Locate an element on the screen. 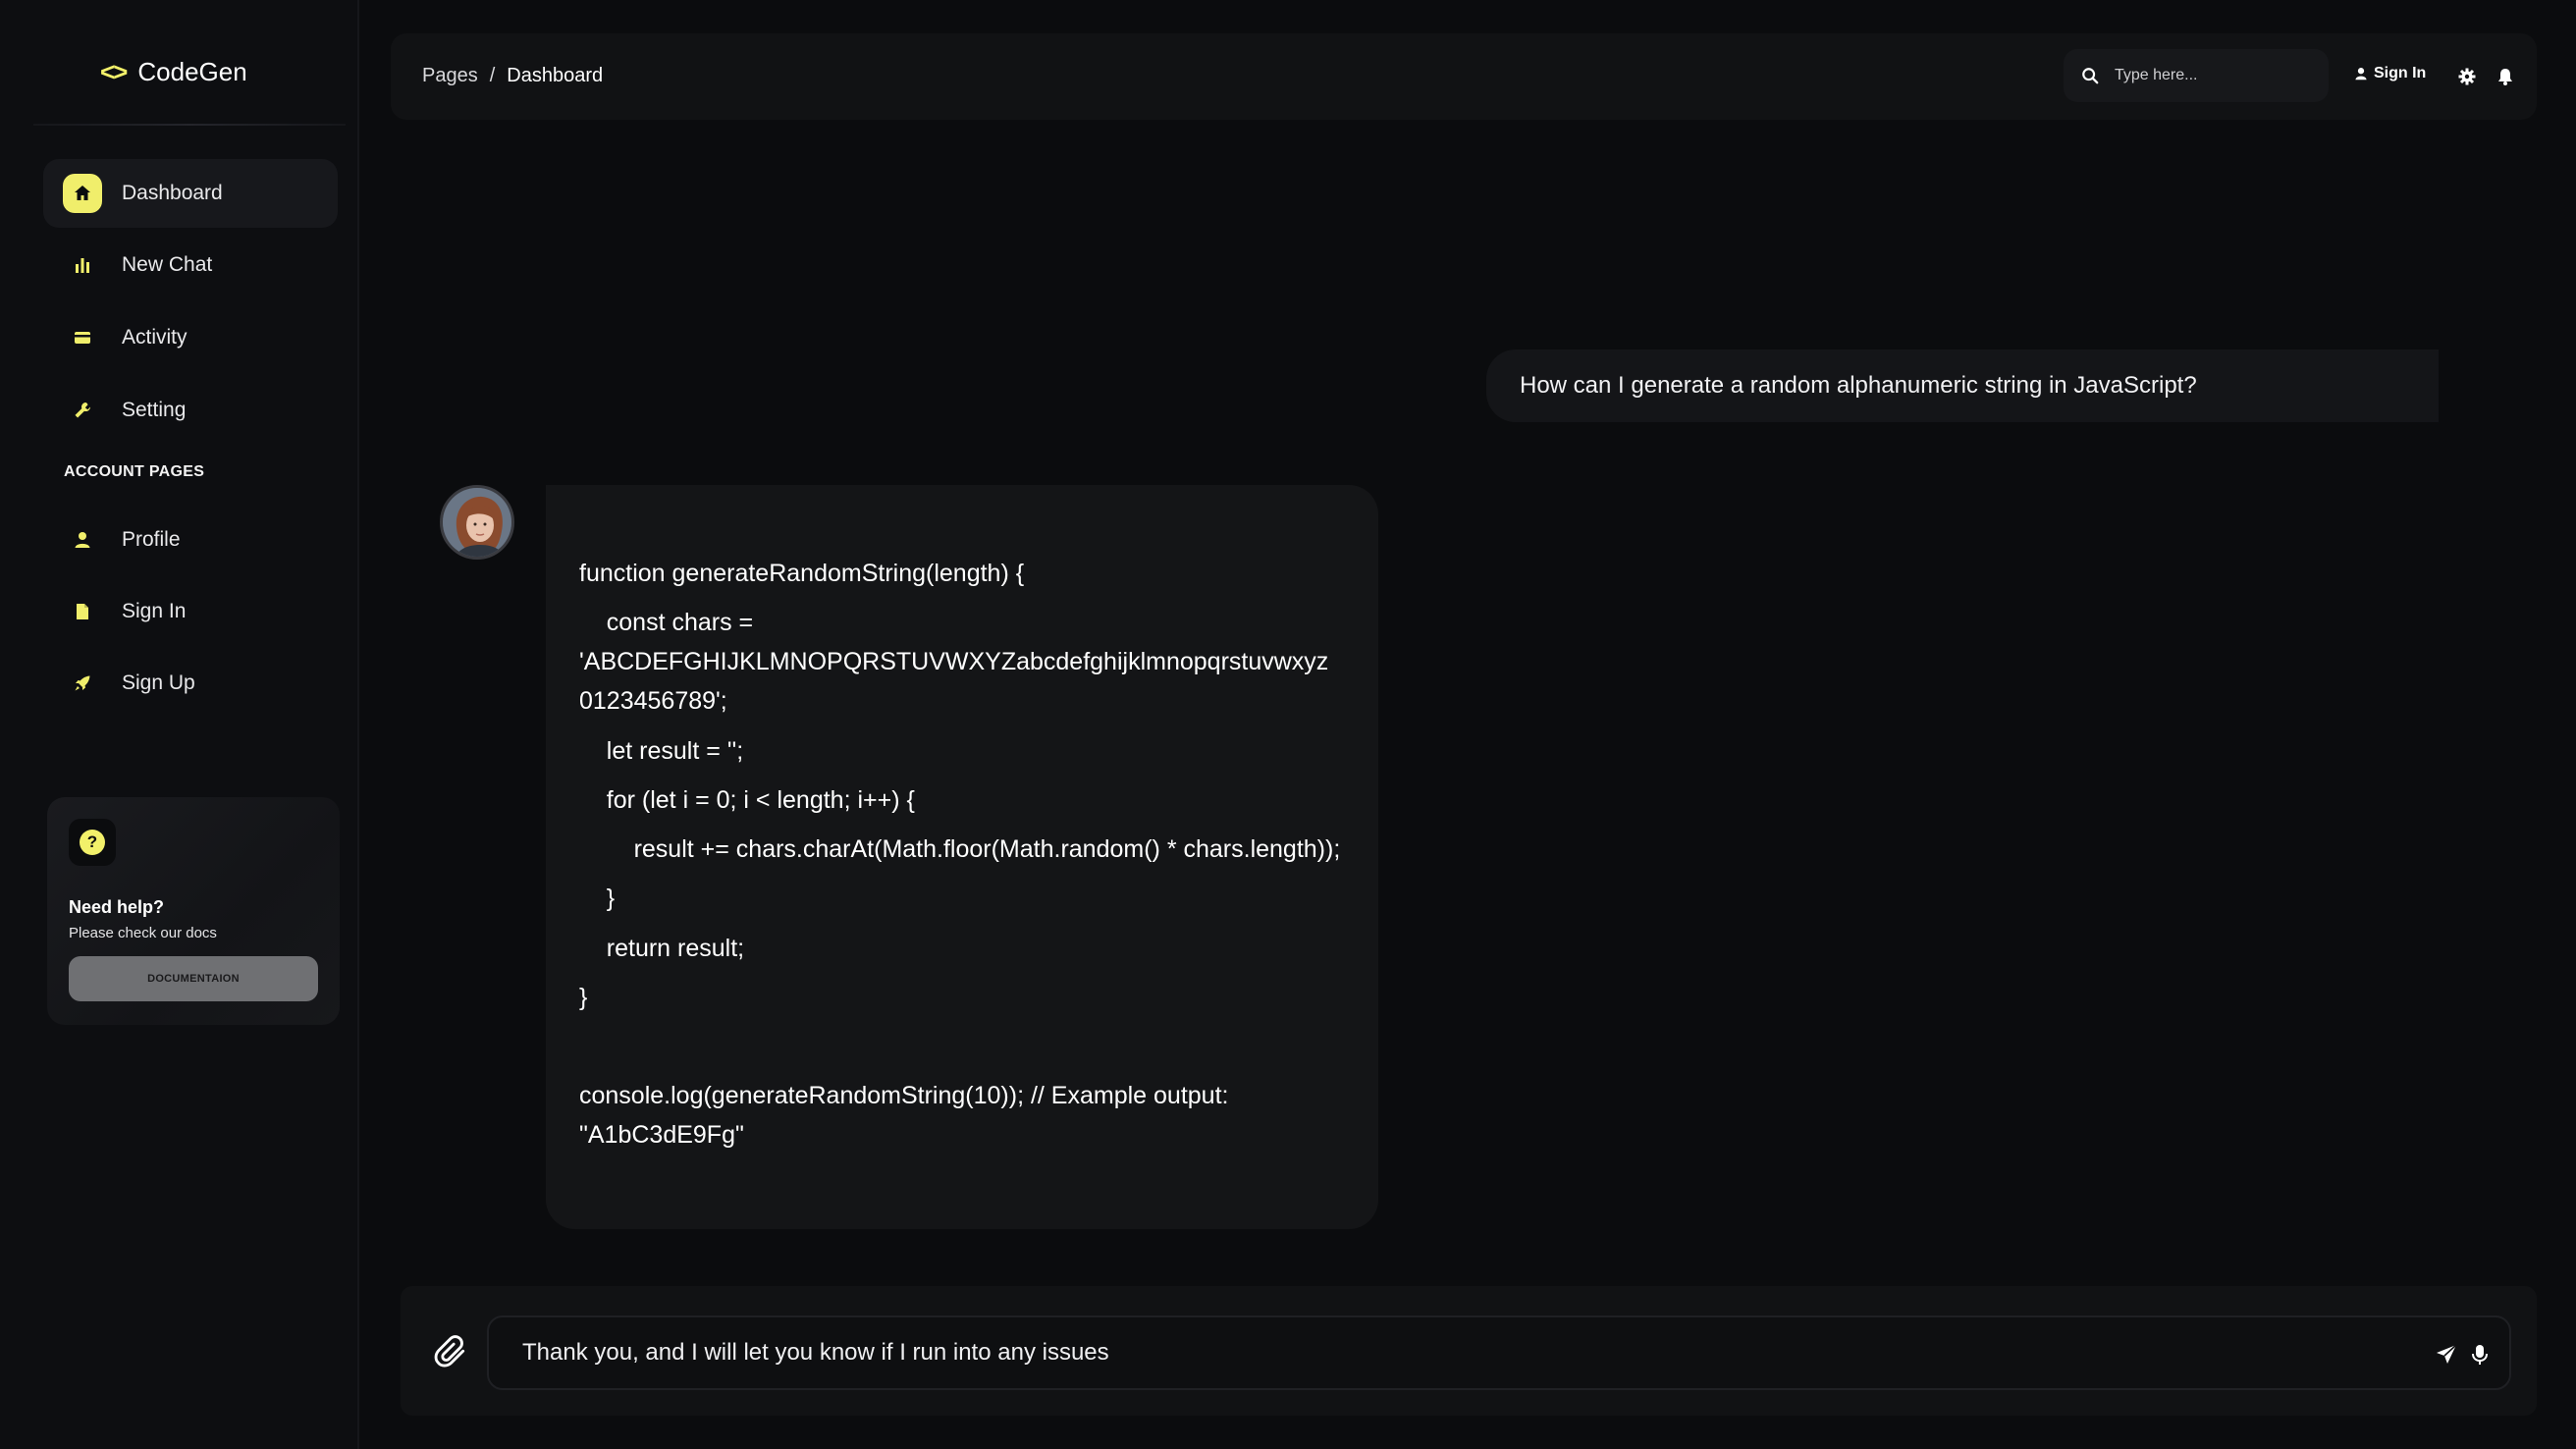 The image size is (2576, 1449). code-line: "A1bC3dE9Fg" is located at coordinates (661, 1135).